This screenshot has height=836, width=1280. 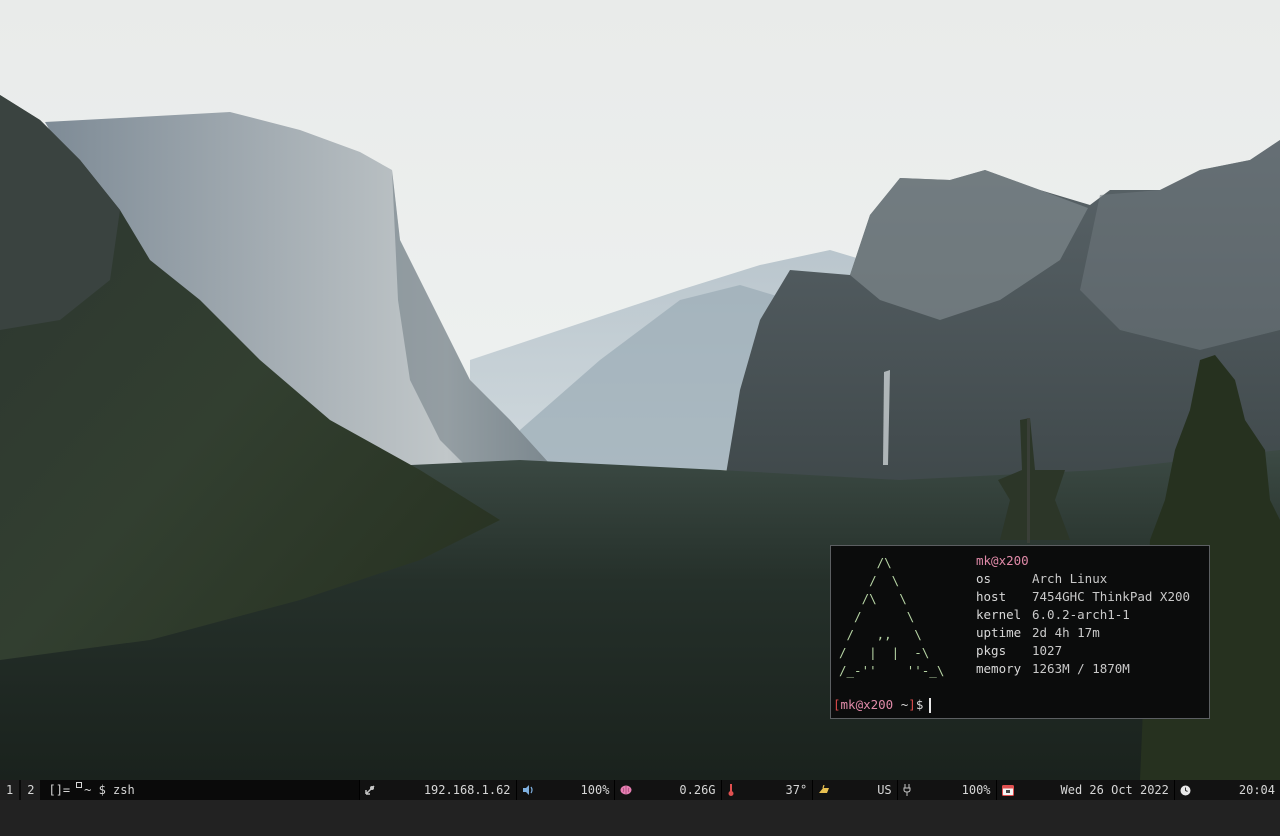 I want to click on status-bar: 1 2 []= ~ $ zsh 192.168.1.62 100% 0.26G, so click(x=640, y=790).